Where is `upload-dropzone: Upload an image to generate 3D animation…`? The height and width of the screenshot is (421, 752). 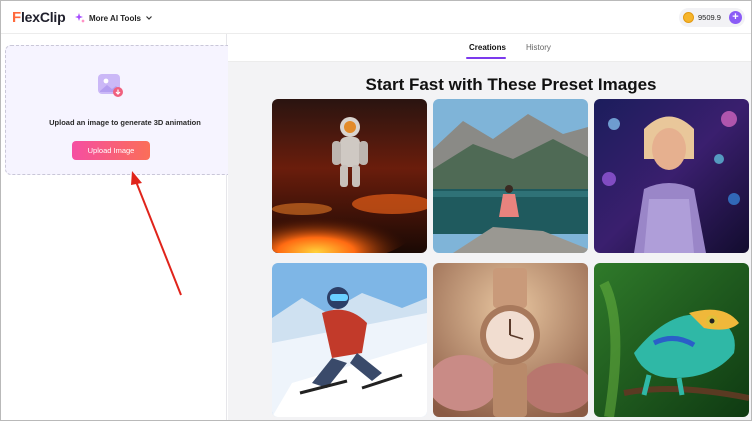 upload-dropzone: Upload an image to generate 3D animation… is located at coordinates (125, 110).